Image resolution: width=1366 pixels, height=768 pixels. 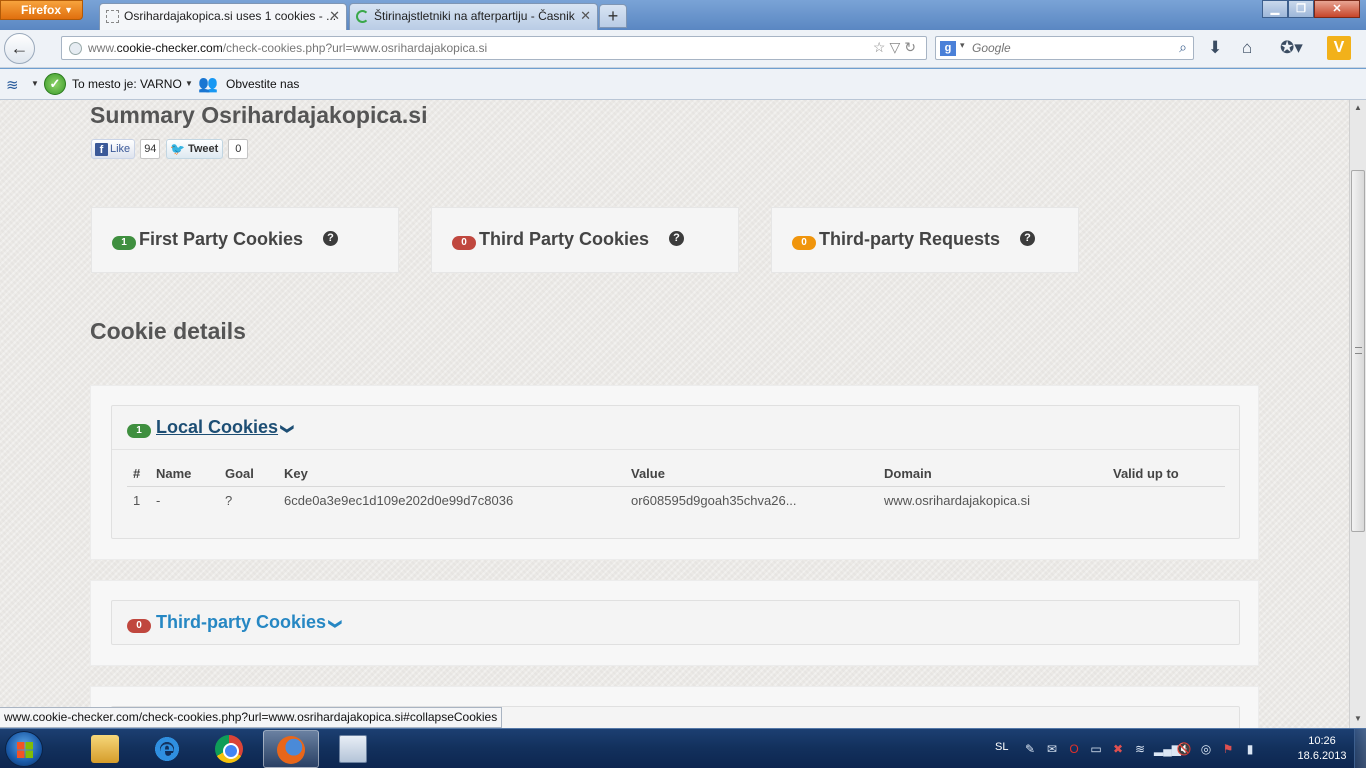 What do you see at coordinates (1228, 749) in the screenshot?
I see `action-center-icon: ⚑` at bounding box center [1228, 749].